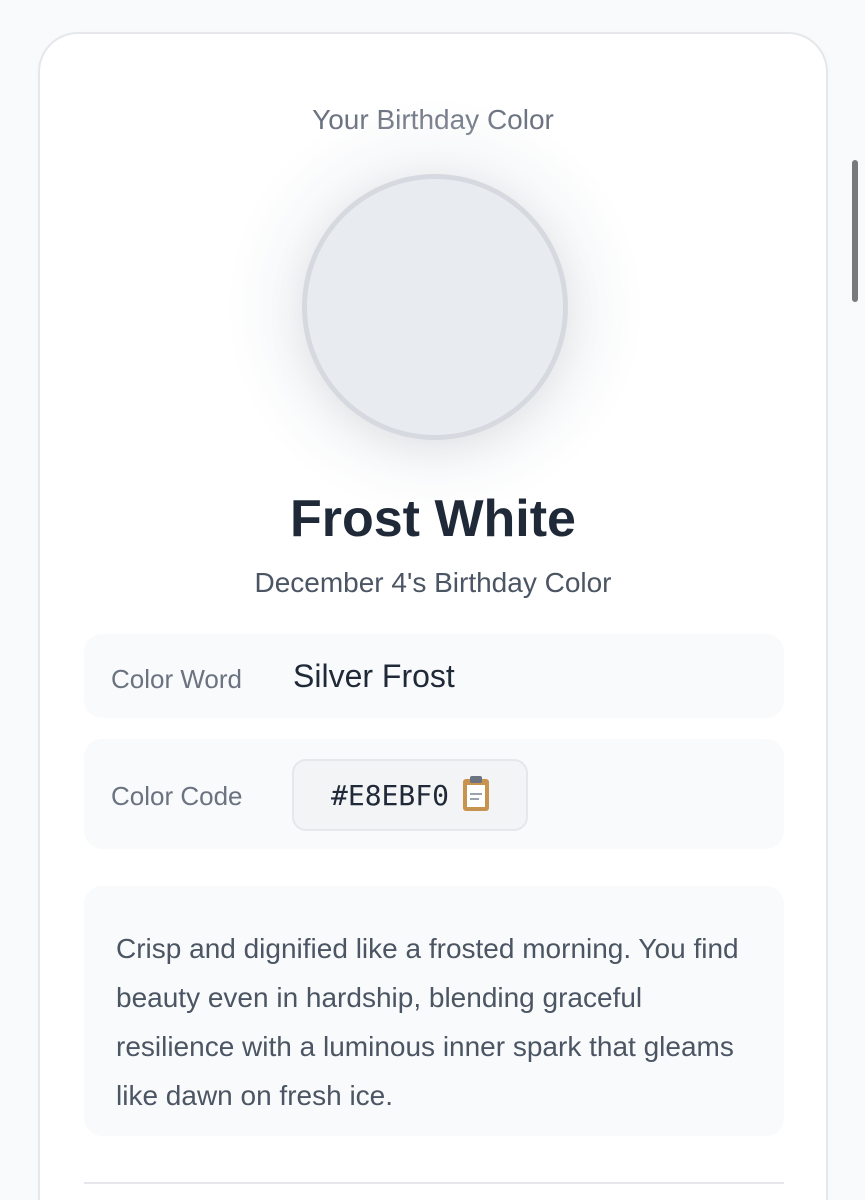 This screenshot has height=1200, width=865. Describe the element at coordinates (177, 679) in the screenshot. I see `color-word-label: Color Word` at that location.